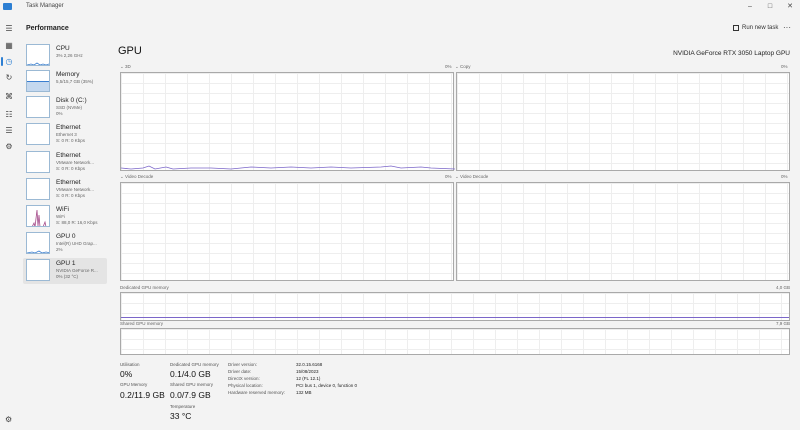  I want to click on device-name: GPU 0, so click(66, 236).